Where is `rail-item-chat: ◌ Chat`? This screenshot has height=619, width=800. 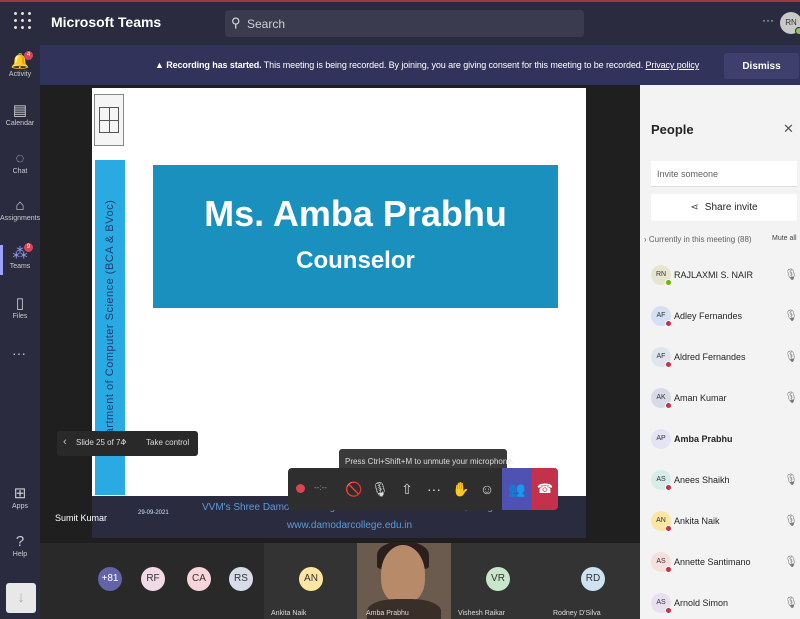 rail-item-chat: ◌ Chat is located at coordinates (20, 162).